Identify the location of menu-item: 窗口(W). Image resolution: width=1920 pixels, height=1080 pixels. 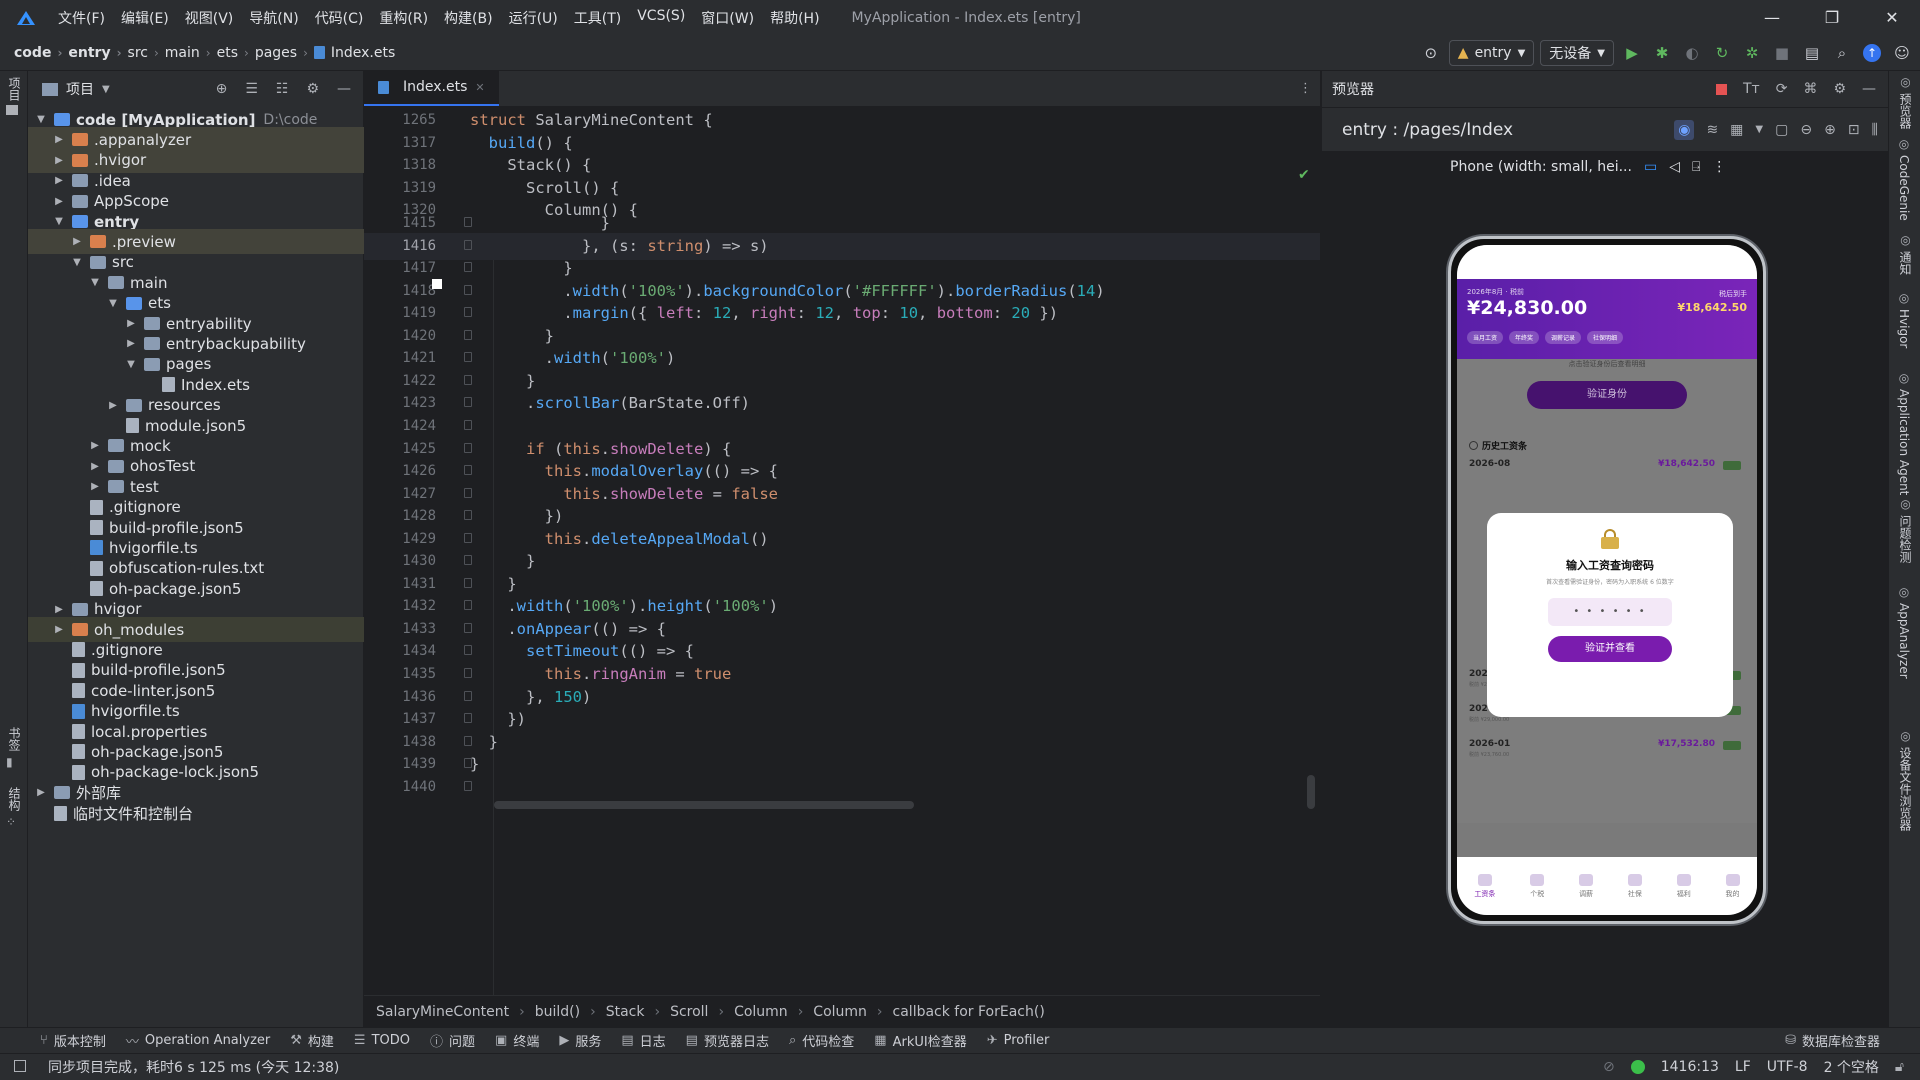
(727, 18).